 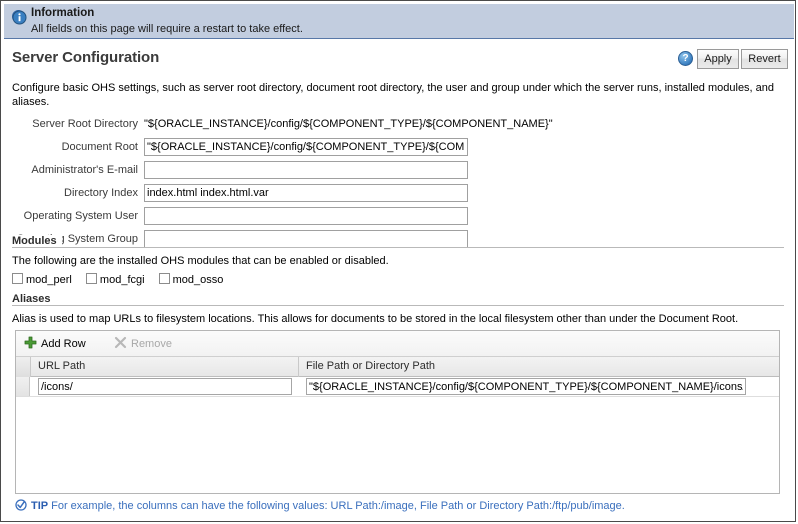 What do you see at coordinates (398, 279) in the screenshot?
I see `modules-checkbox-group: mod_perl mod_fcgi mod_osso` at bounding box center [398, 279].